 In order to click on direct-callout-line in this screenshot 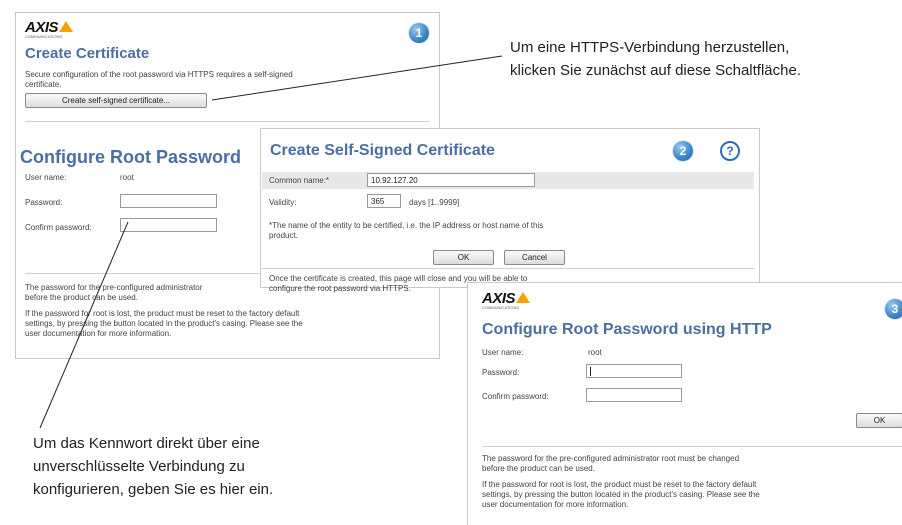, I will do `click(84, 325)`.